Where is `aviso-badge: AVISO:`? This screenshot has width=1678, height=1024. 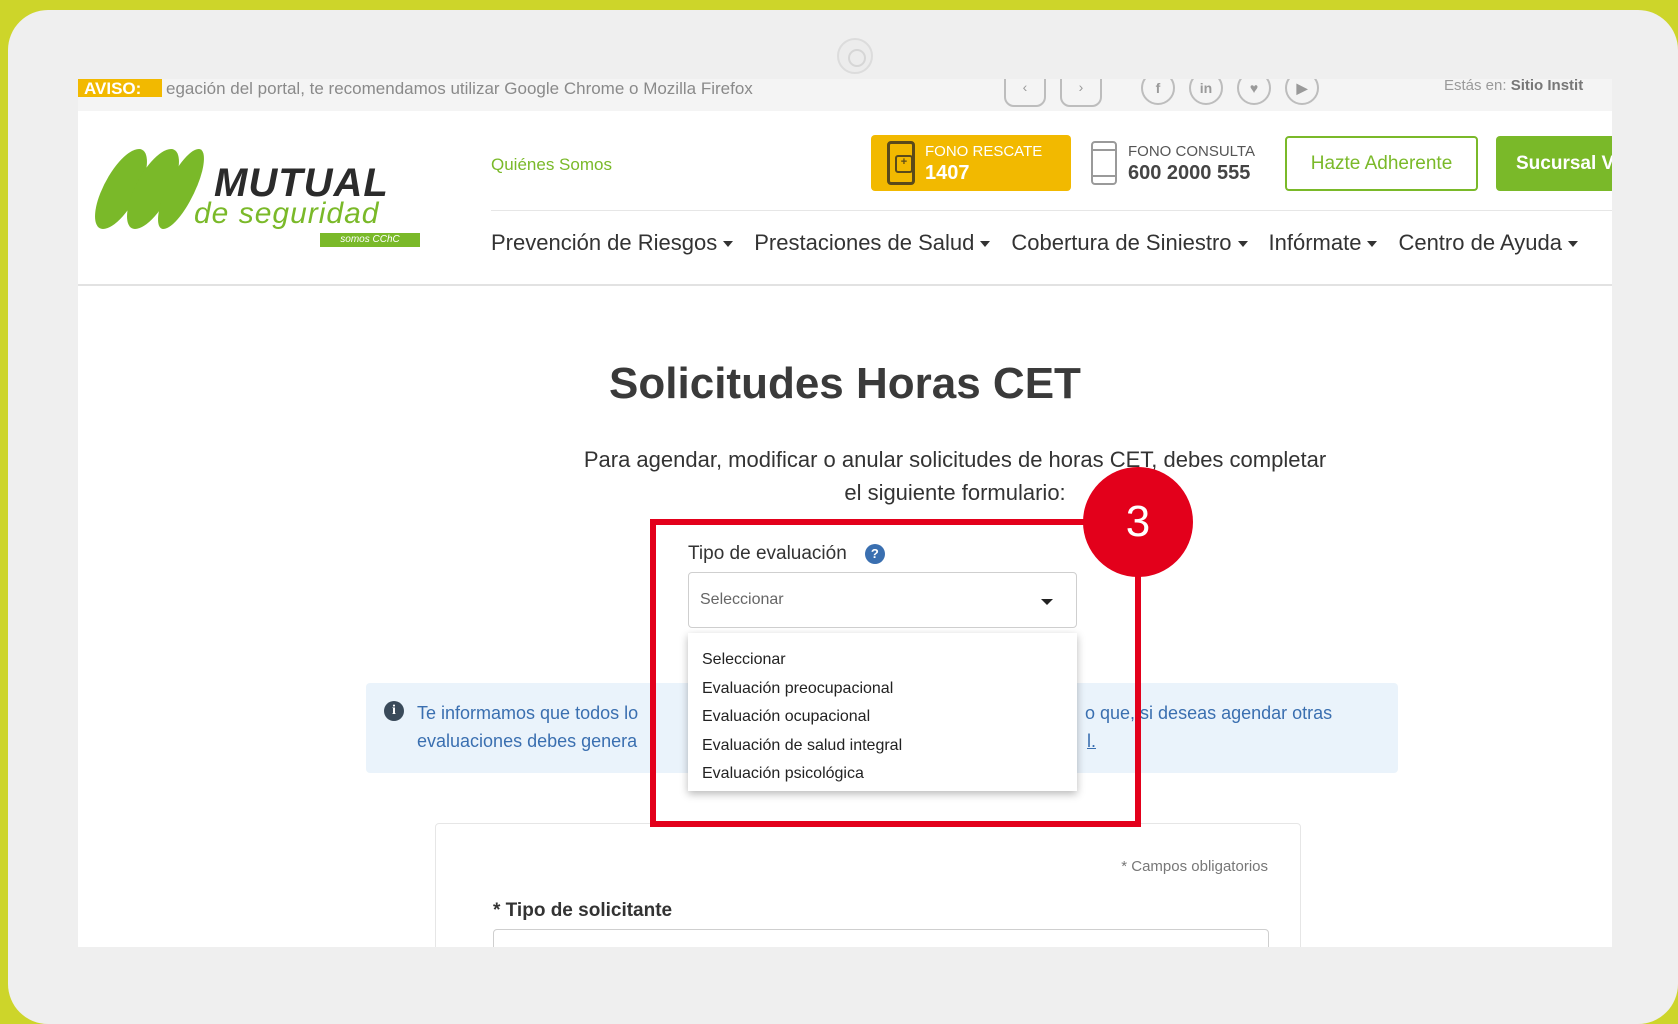
aviso-badge: AVISO: is located at coordinates (120, 88).